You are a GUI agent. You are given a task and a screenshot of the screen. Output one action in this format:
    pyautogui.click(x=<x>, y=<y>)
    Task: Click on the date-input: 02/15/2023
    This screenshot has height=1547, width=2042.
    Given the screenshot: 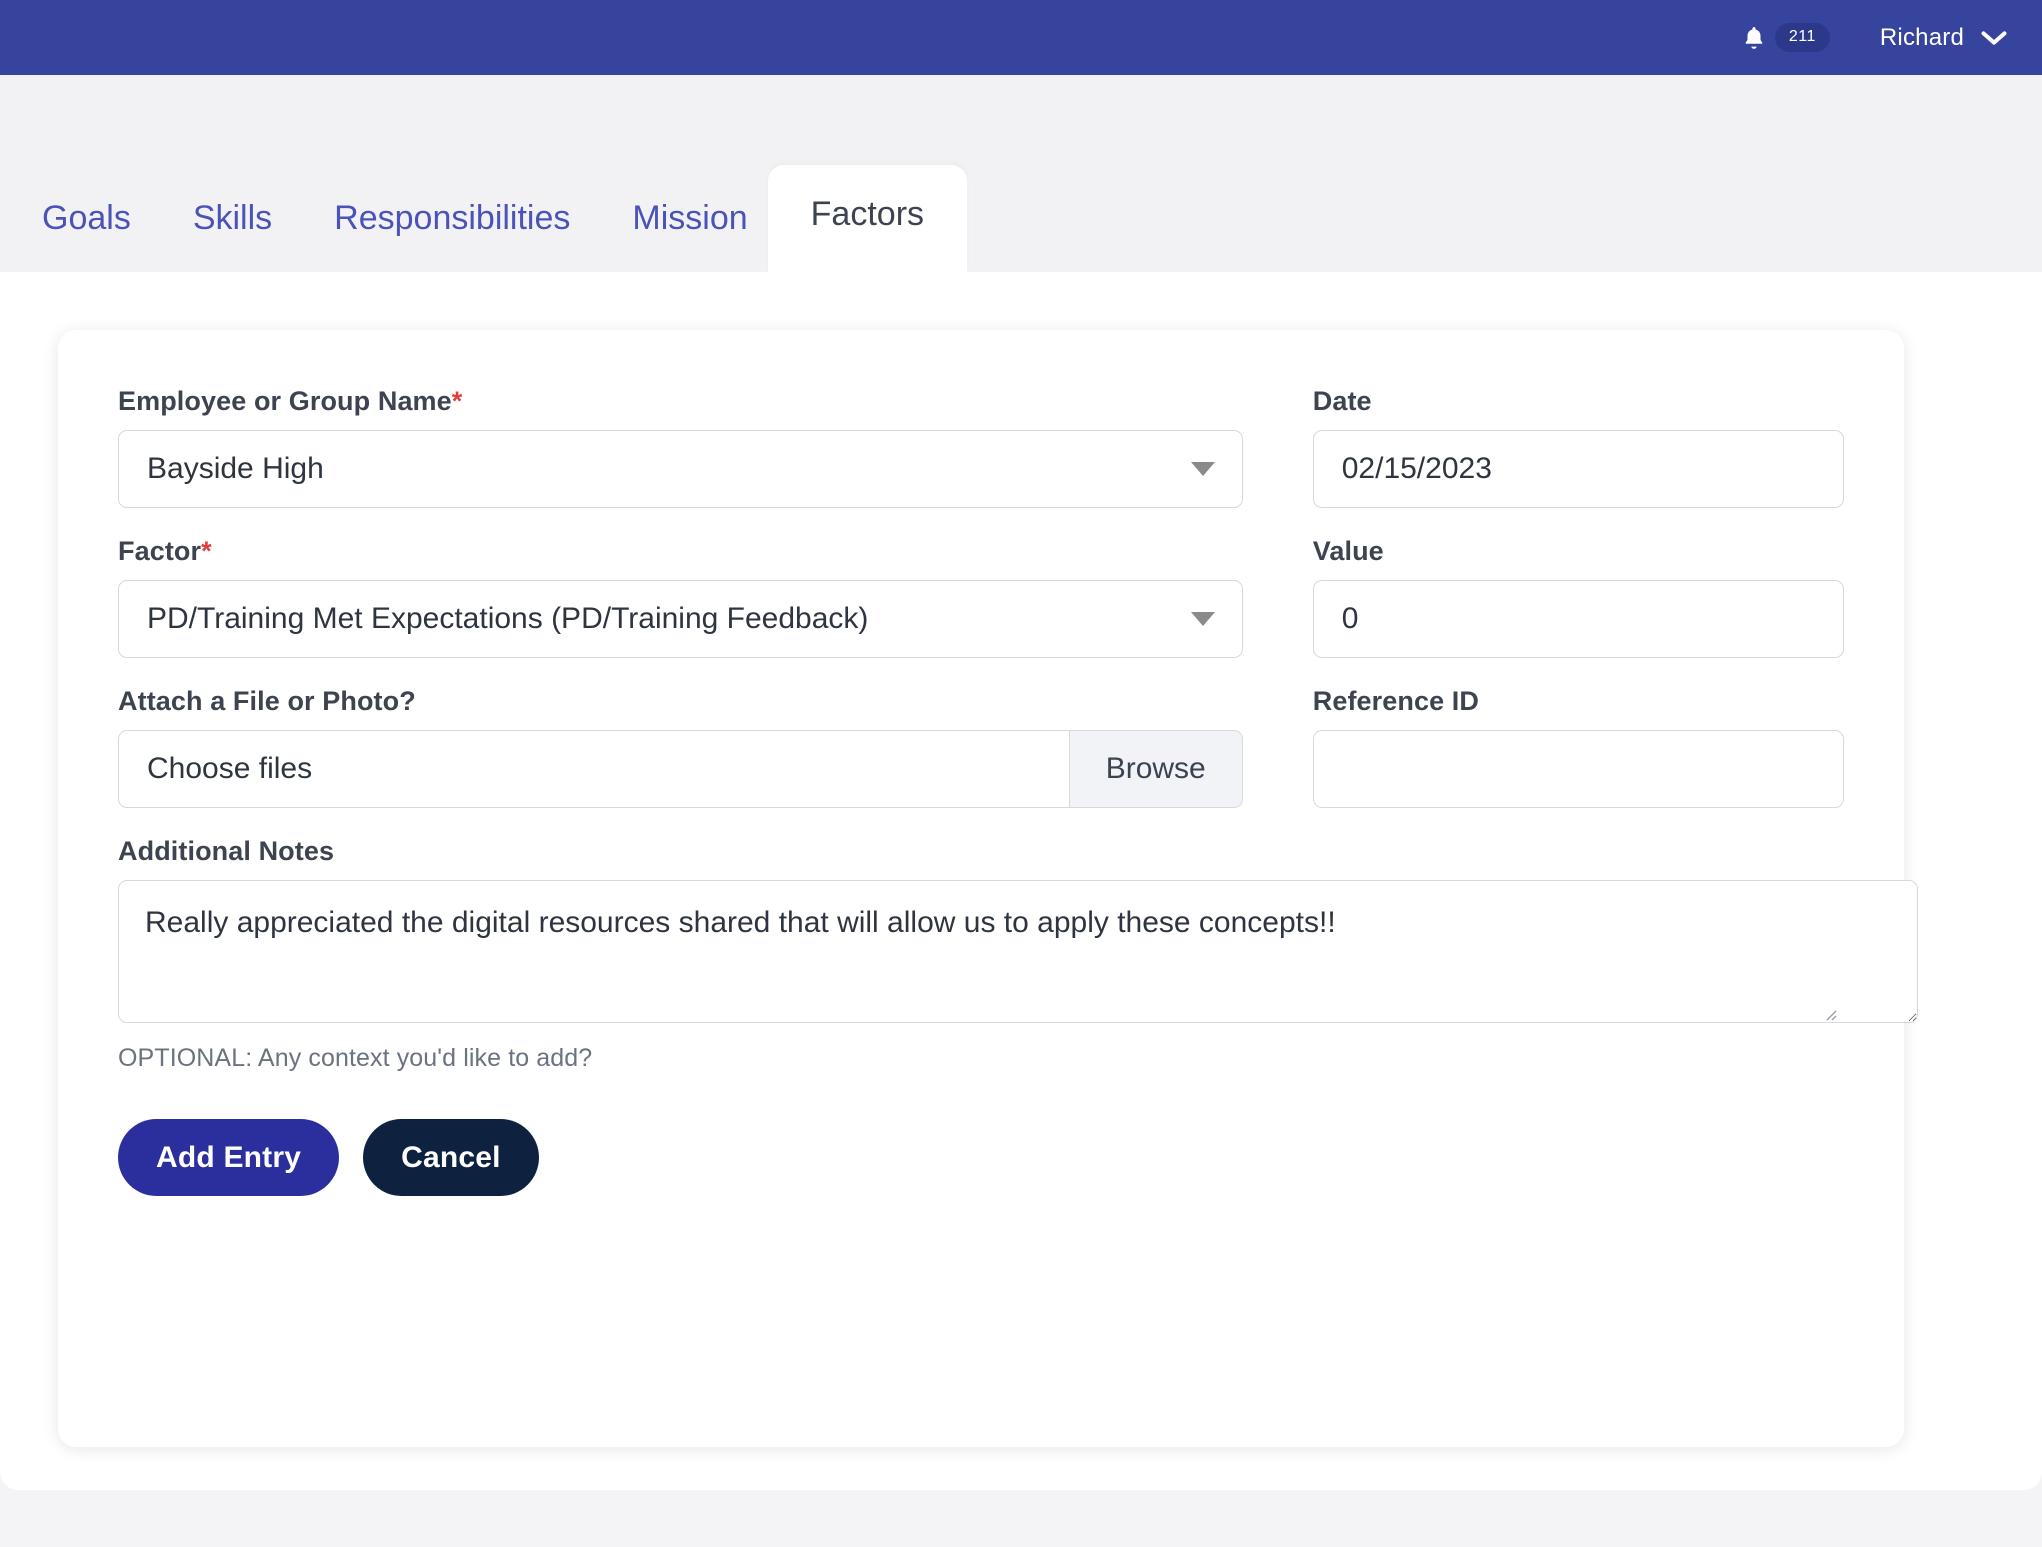 What is the action you would take?
    pyautogui.click(x=1578, y=469)
    